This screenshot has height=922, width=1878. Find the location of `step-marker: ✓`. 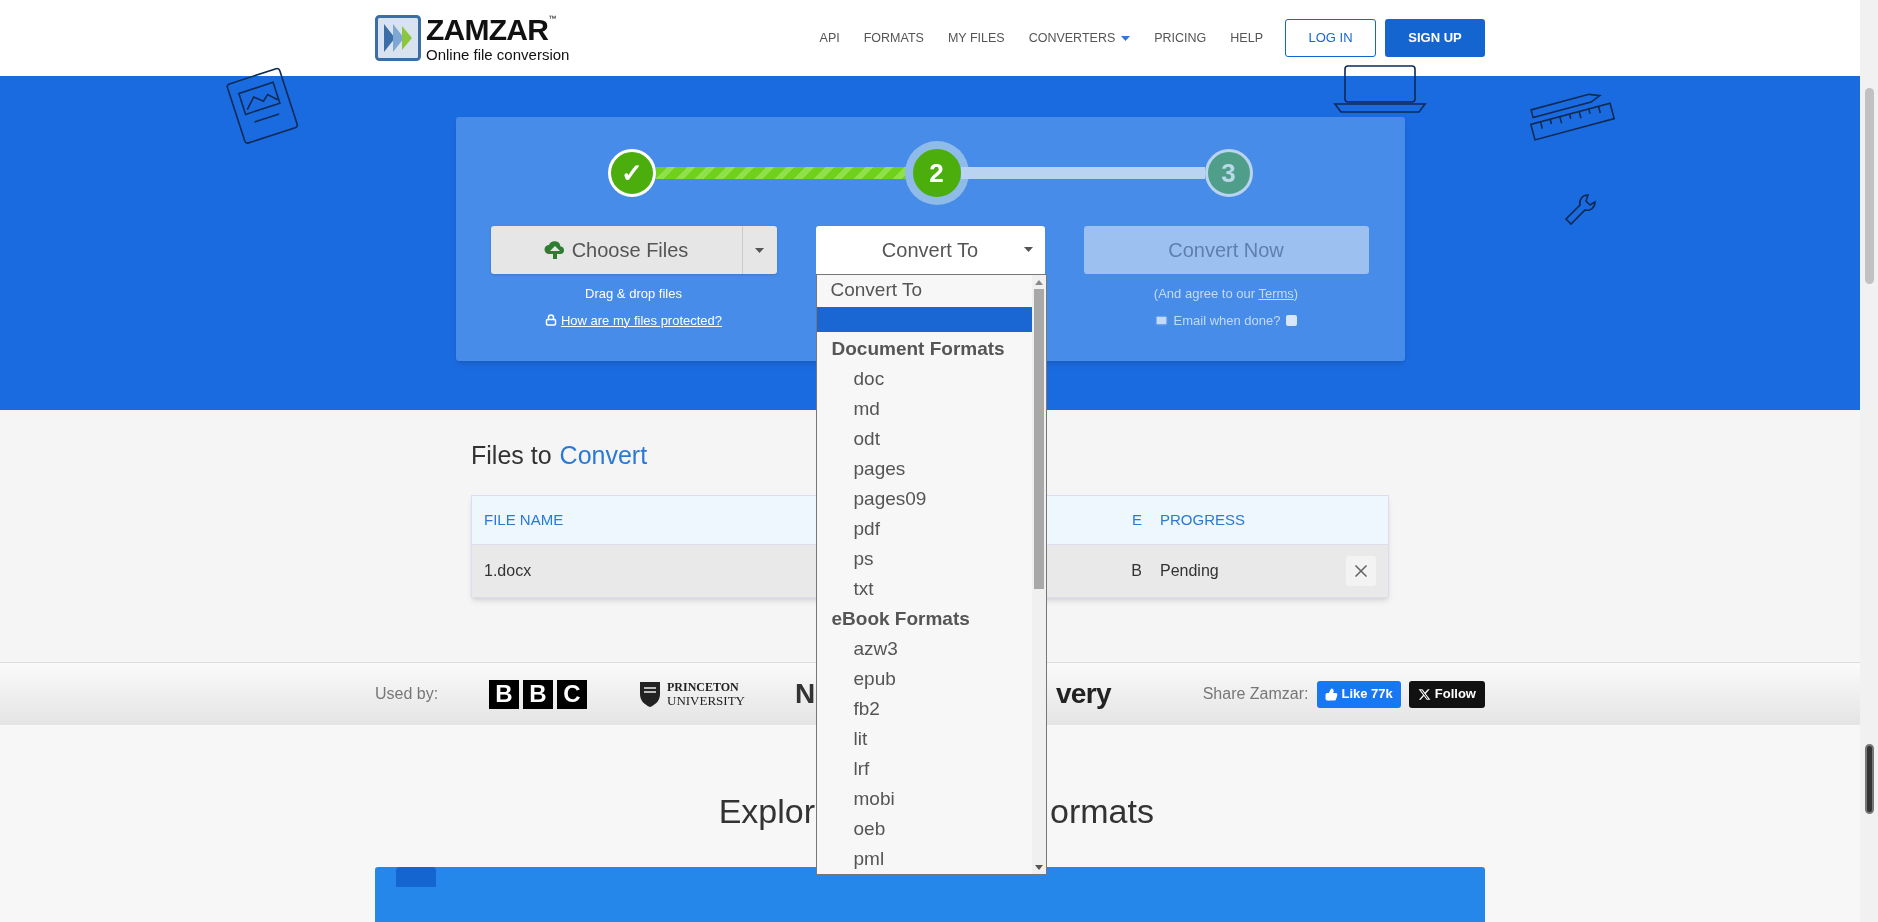

step-marker: ✓ is located at coordinates (631, 173).